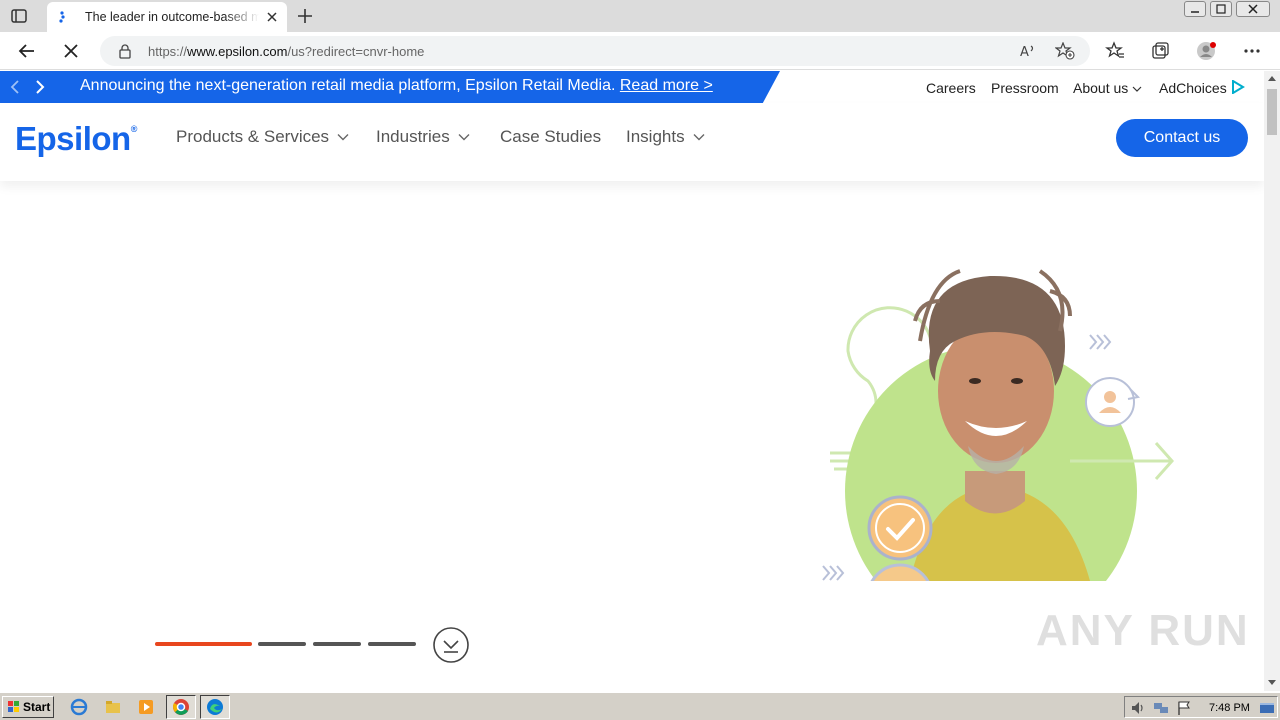 The width and height of the screenshot is (1280, 720). What do you see at coordinates (1267, 708) in the screenshot?
I see `show-desktop-icon` at bounding box center [1267, 708].